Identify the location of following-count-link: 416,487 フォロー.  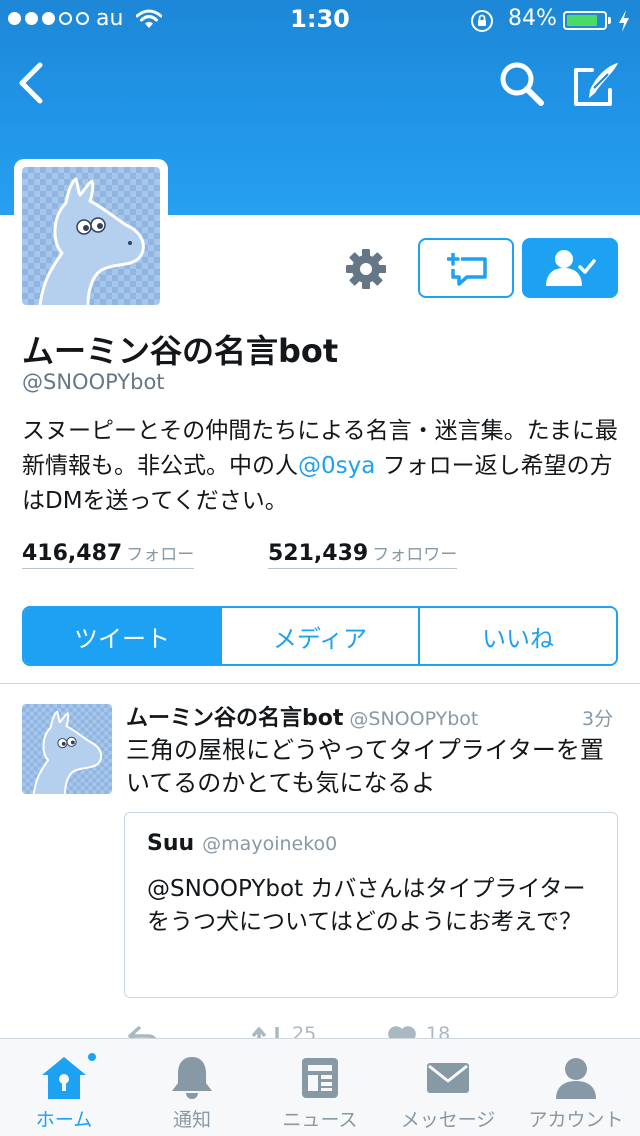
(108, 554).